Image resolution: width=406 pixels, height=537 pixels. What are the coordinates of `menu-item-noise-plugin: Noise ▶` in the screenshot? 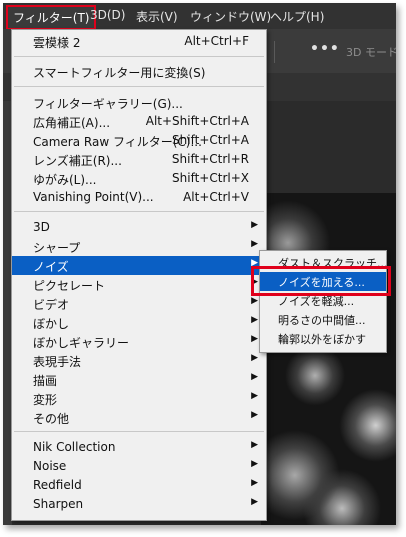 It's located at (139, 466).